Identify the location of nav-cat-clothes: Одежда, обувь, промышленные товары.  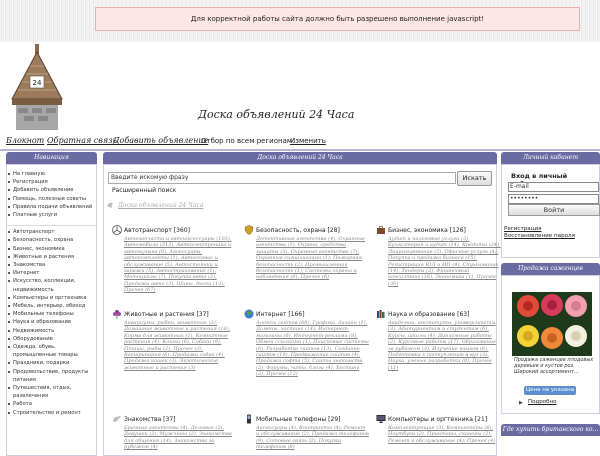
(51, 351).